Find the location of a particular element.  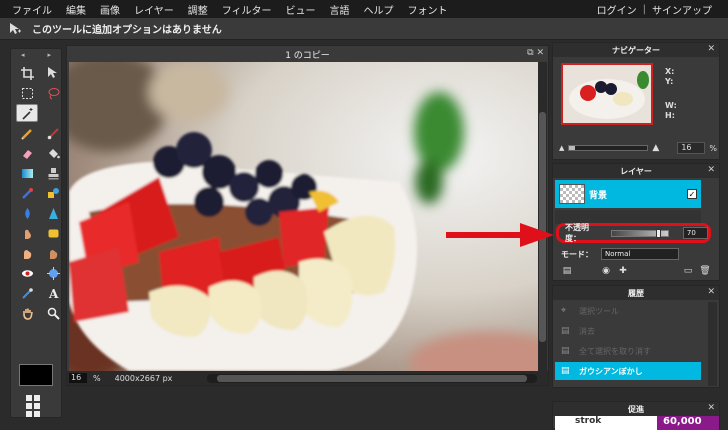

sponge-icon is located at coordinates (53, 233).